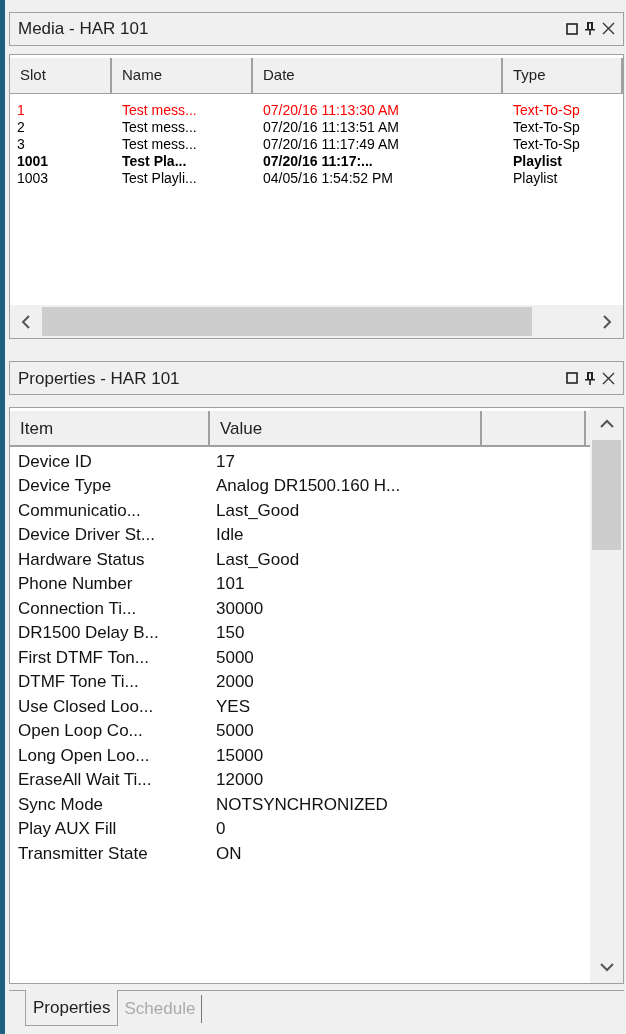  What do you see at coordinates (84, 29) in the screenshot?
I see `panel-title: Media - HAR 101` at bounding box center [84, 29].